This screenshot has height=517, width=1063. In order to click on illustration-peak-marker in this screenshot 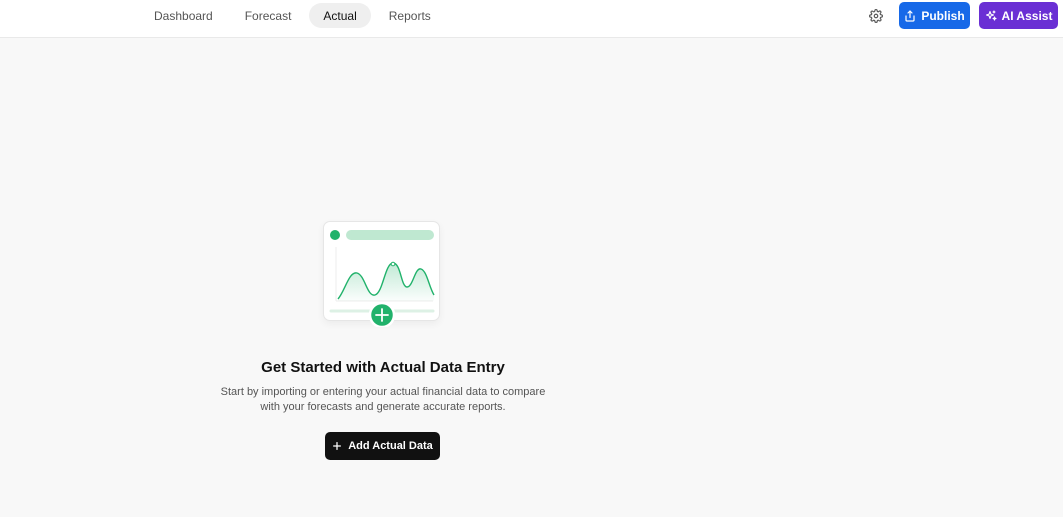, I will do `click(393, 264)`.